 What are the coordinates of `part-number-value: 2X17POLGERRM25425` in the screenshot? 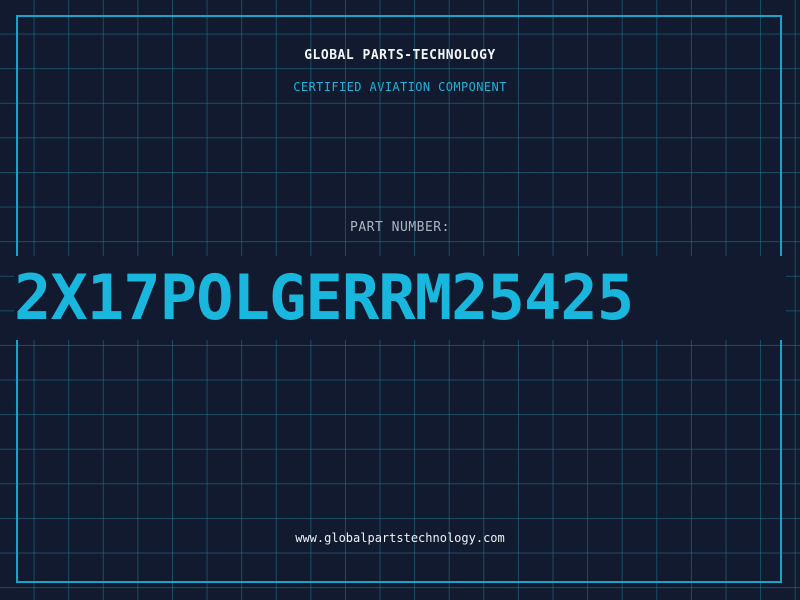 It's located at (400, 298).